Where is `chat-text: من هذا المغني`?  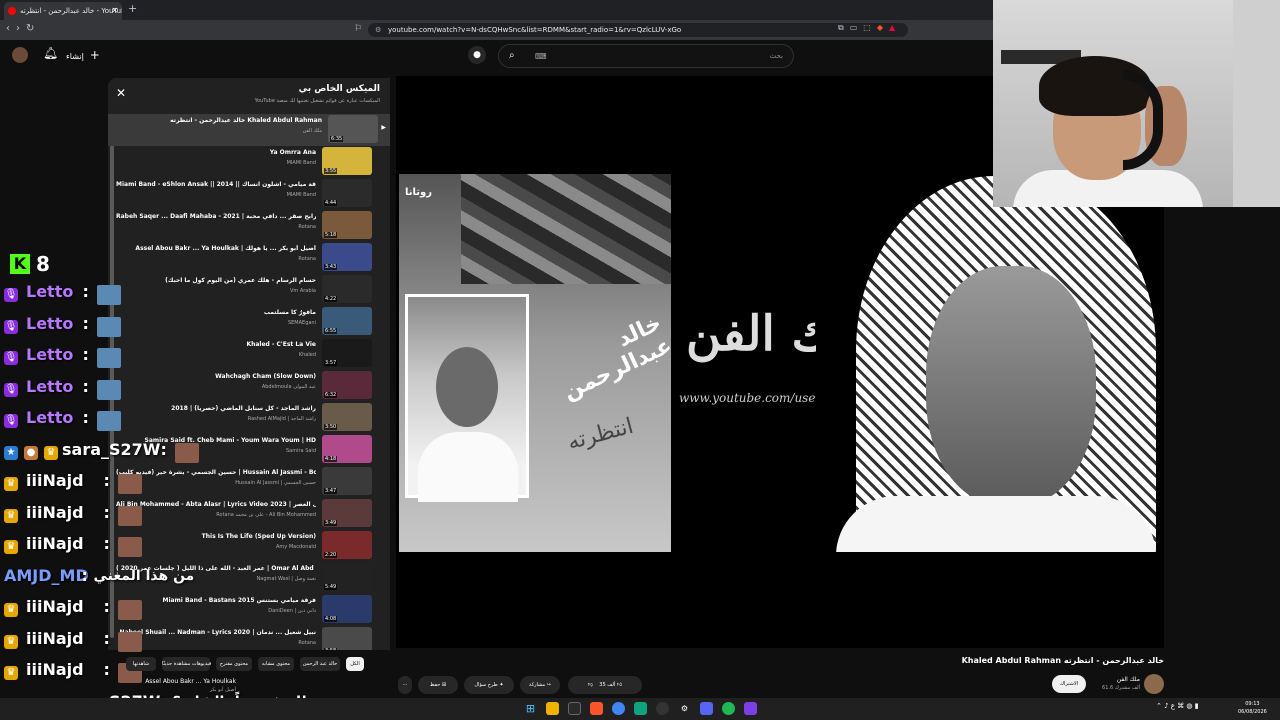 chat-text: من هذا المغني is located at coordinates (144, 575).